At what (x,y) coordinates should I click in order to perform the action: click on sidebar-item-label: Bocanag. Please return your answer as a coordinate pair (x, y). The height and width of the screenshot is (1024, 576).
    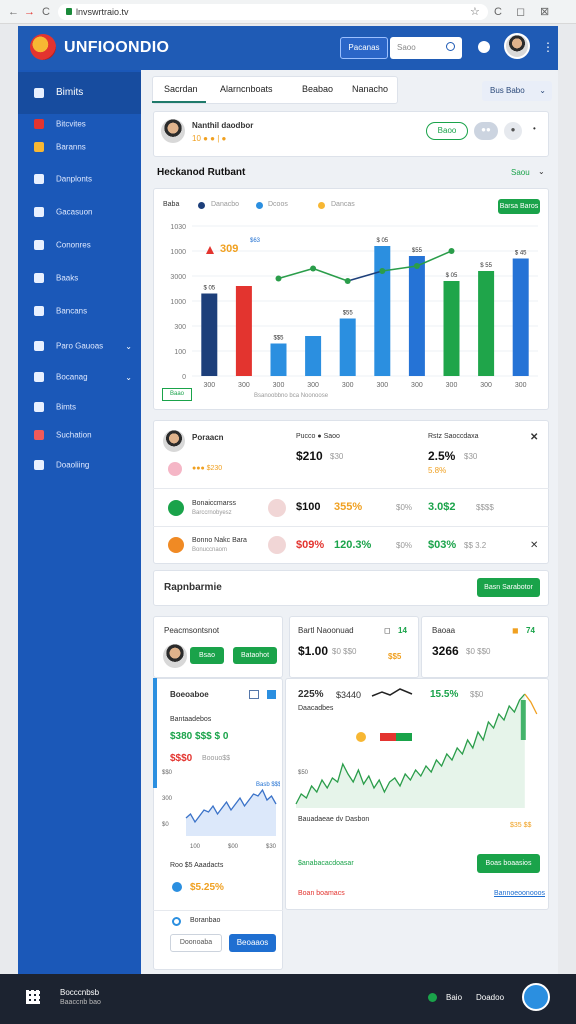
    Looking at the image, I should click on (72, 377).